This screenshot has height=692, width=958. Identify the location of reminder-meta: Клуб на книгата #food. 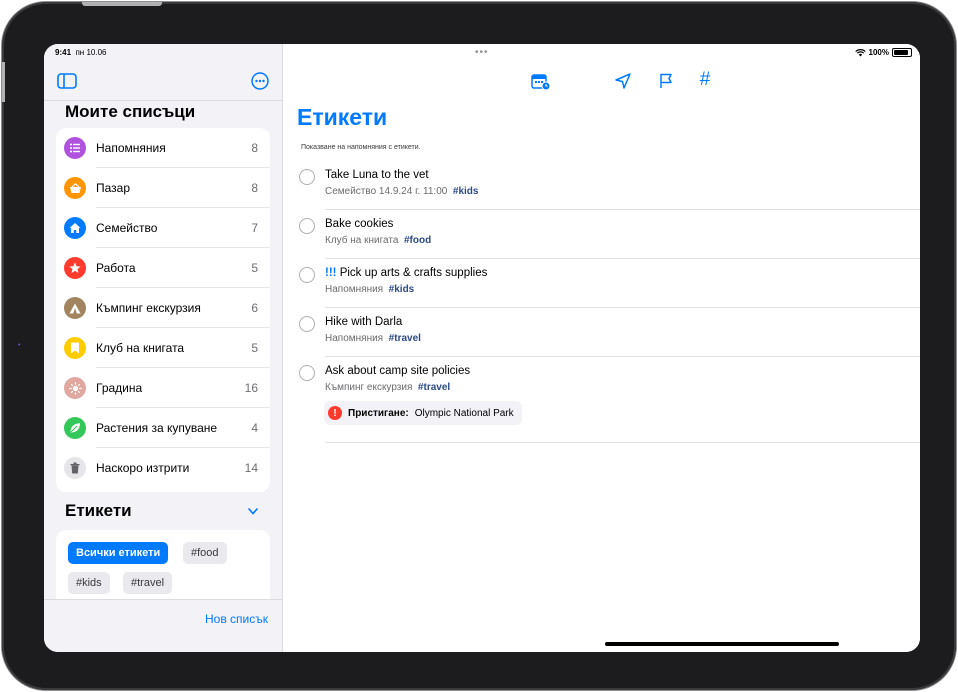
(378, 240).